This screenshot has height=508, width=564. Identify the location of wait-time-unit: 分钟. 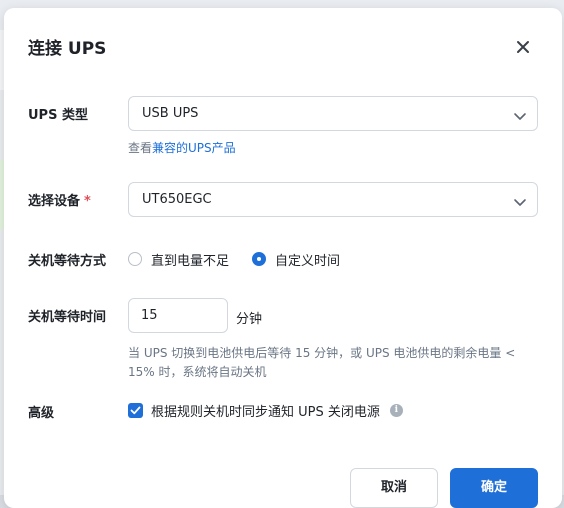
(249, 319).